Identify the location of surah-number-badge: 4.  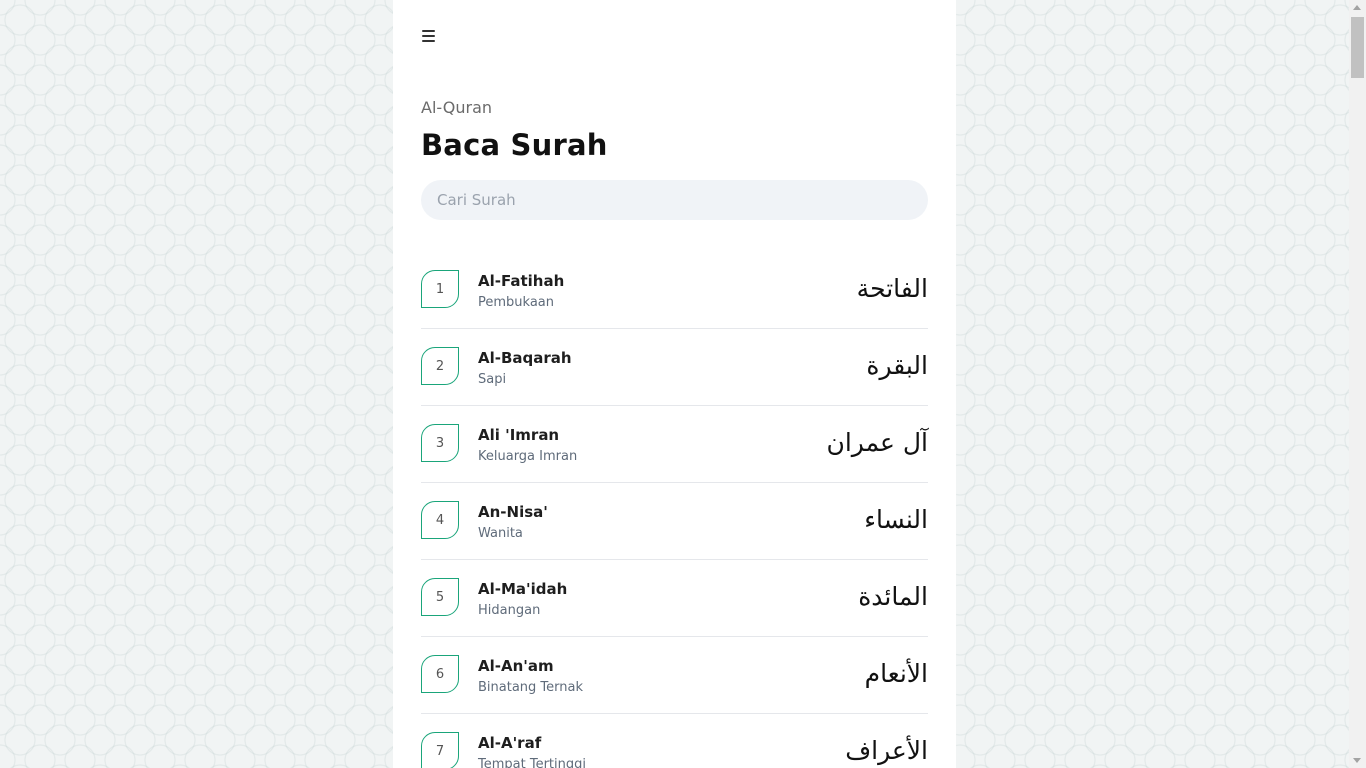
(440, 520).